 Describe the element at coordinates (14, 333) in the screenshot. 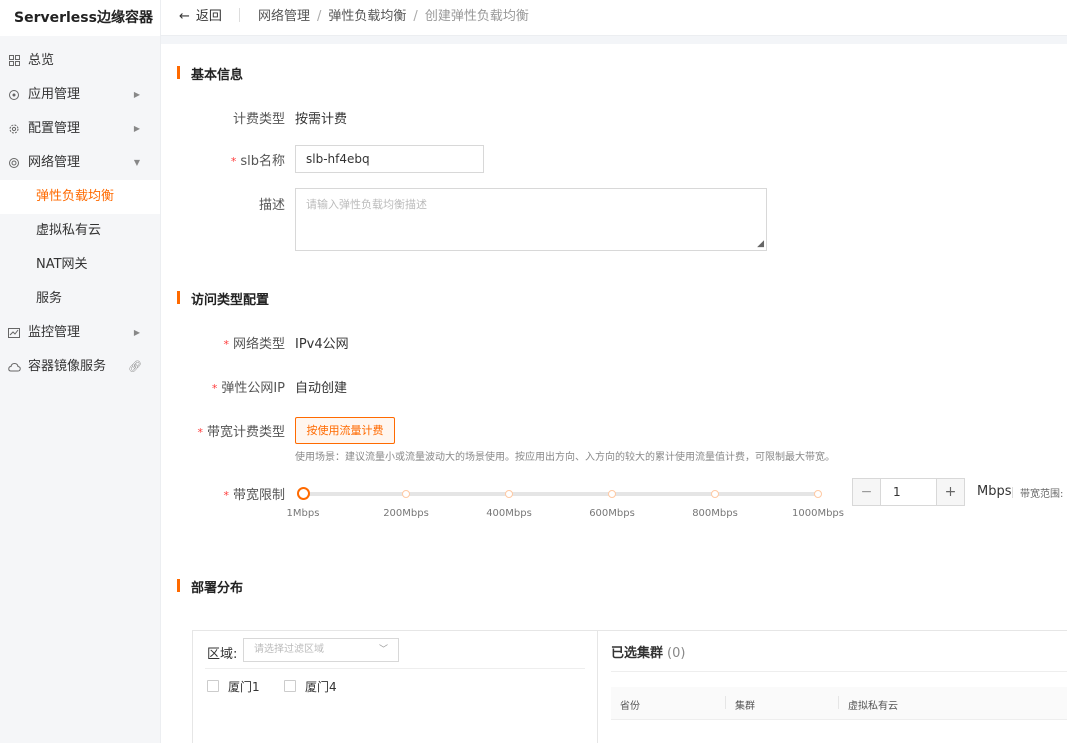

I see `monitor-icon` at that location.